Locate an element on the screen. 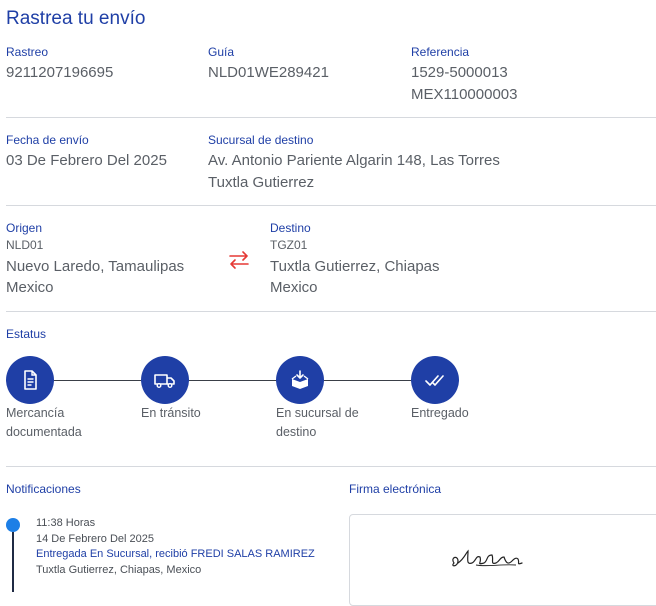 Image resolution: width=656 pixels, height=606 pixels. step-delivered is located at coordinates (435, 380).